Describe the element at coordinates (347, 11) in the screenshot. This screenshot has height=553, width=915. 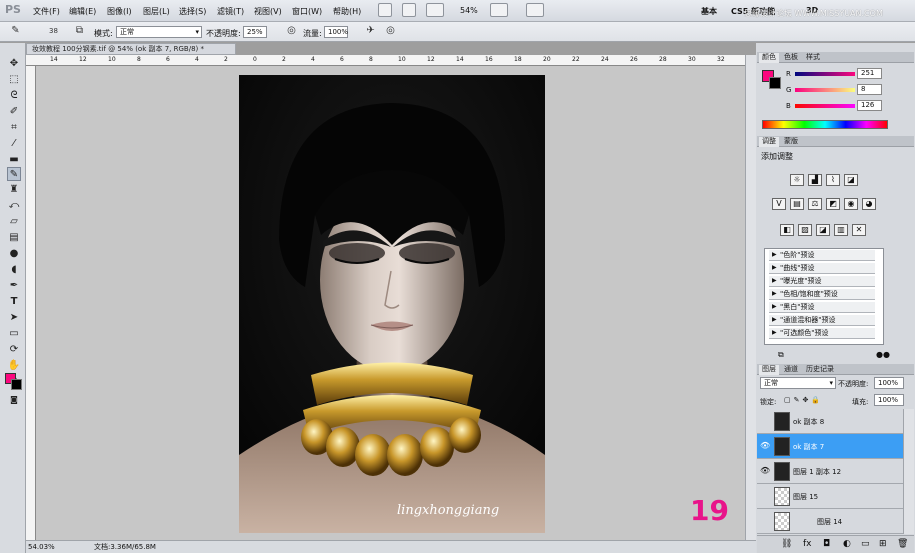
I see `menu-help: 帮助(H)` at that location.